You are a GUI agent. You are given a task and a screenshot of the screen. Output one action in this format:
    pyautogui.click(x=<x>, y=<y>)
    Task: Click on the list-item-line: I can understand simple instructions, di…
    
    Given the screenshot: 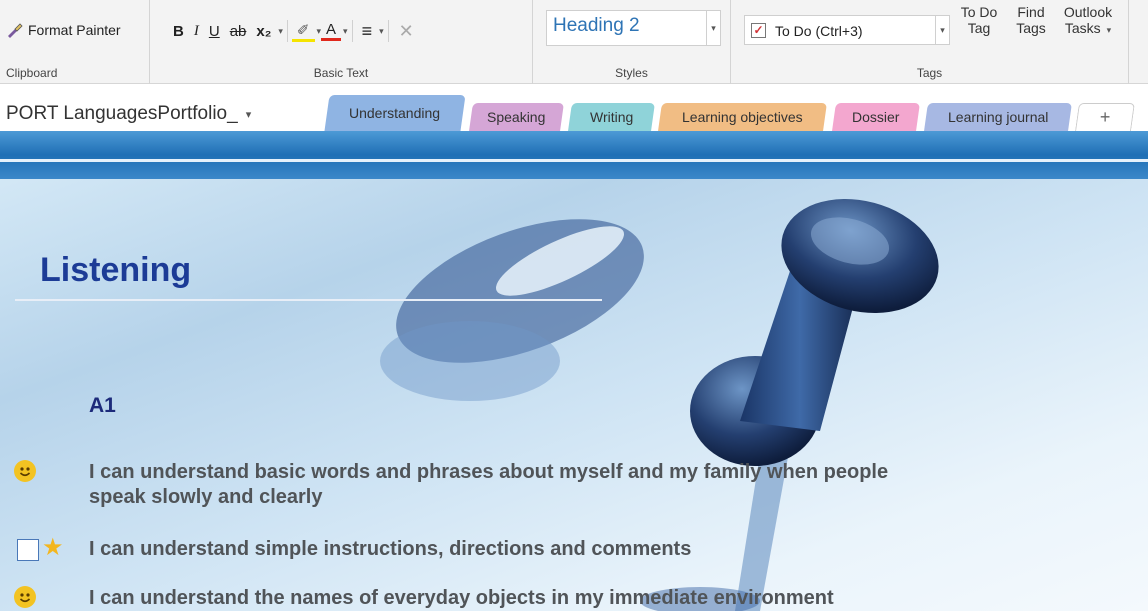 What is the action you would take?
    pyautogui.click(x=390, y=549)
    